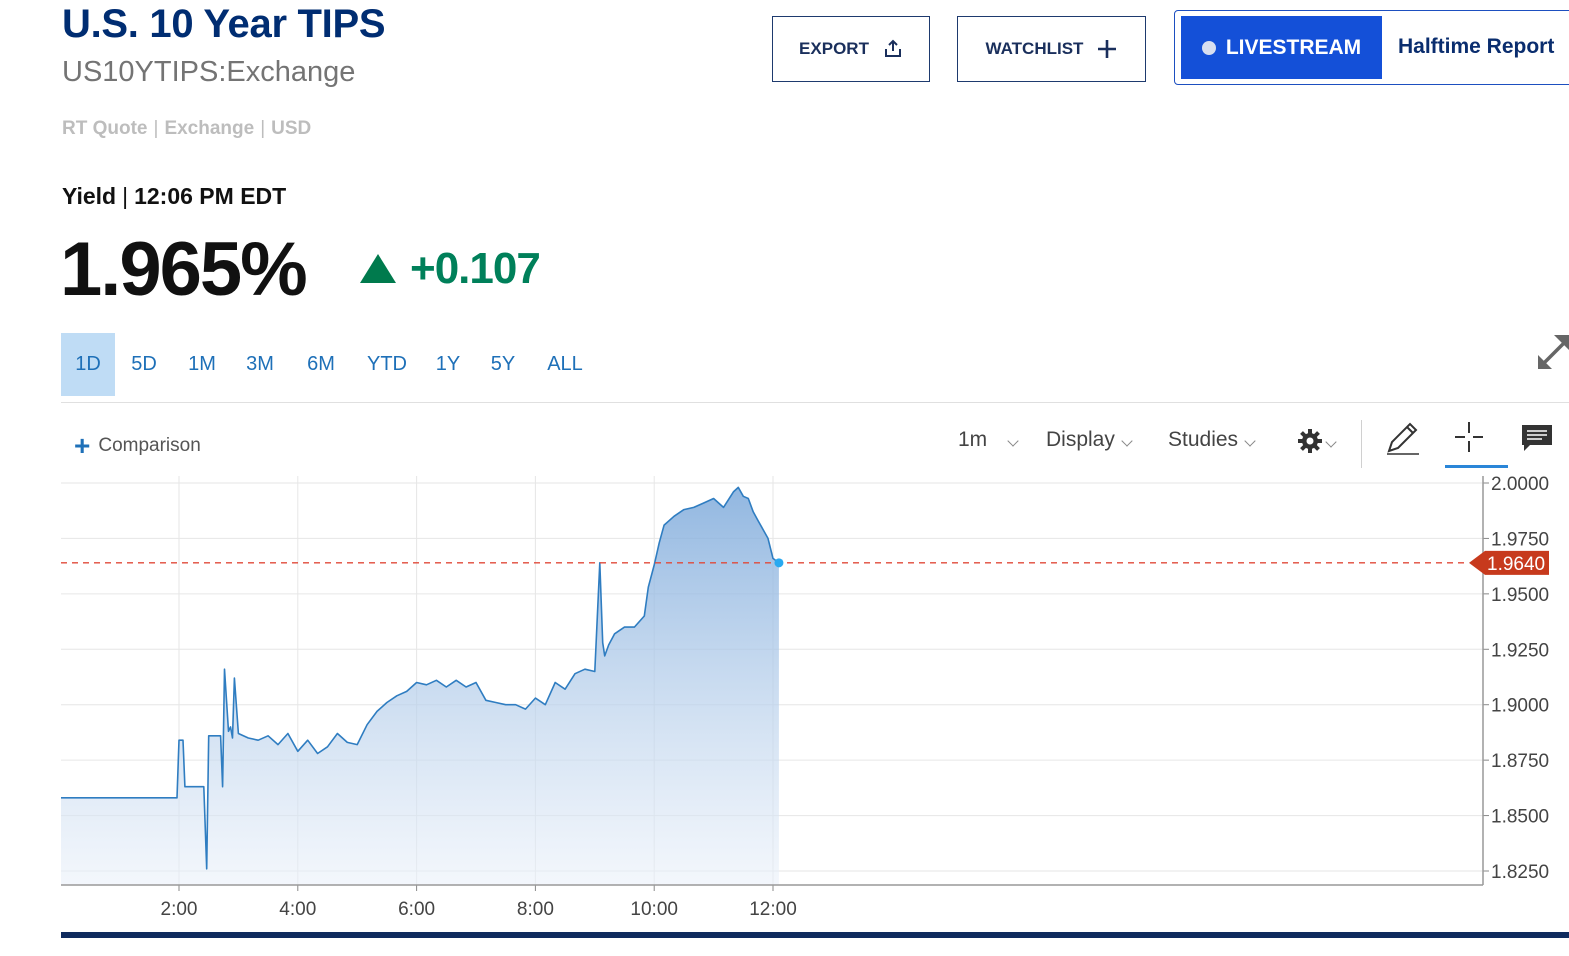 This screenshot has width=1569, height=956. What do you see at coordinates (179, 909) in the screenshot?
I see `x-tick-label: 2:00` at bounding box center [179, 909].